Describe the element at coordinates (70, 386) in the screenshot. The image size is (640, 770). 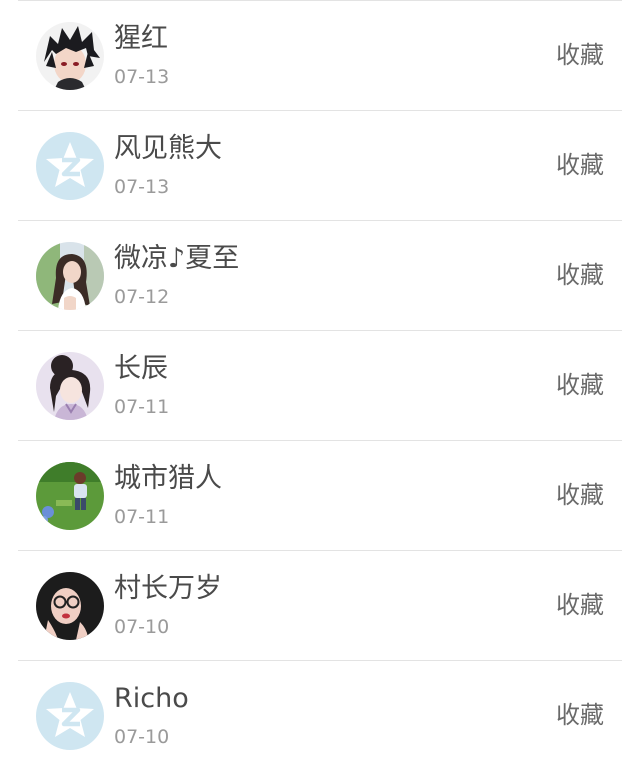
I see `illustrated-girl-avatar-icon` at that location.